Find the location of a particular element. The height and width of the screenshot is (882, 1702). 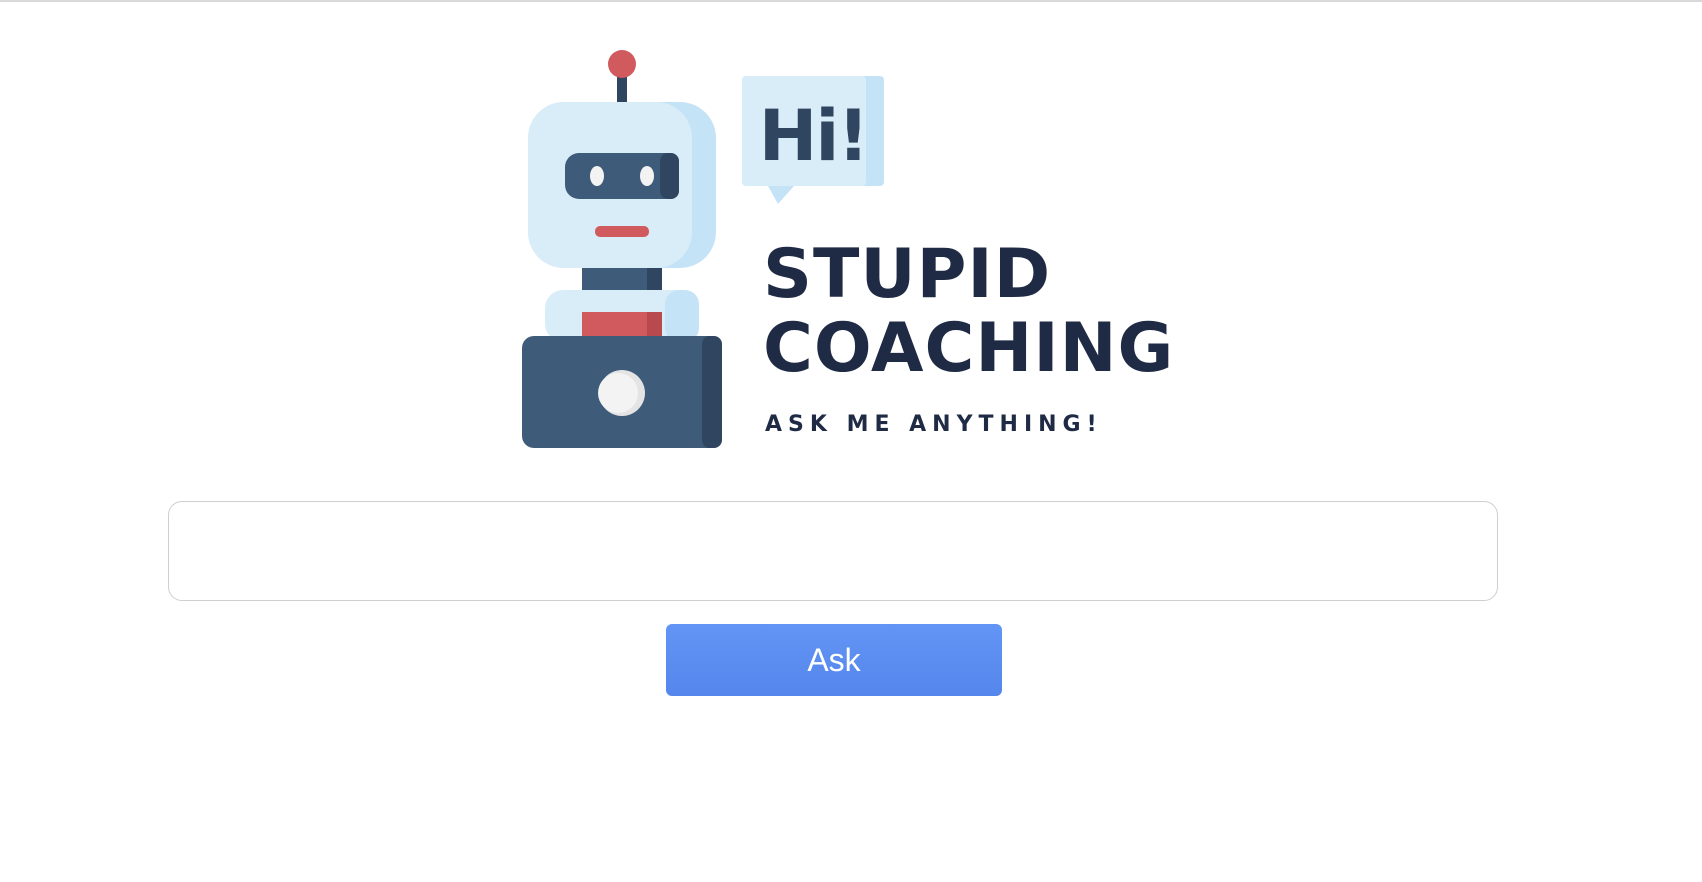

brand-title-line-2: COACHING is located at coordinates (969, 348).